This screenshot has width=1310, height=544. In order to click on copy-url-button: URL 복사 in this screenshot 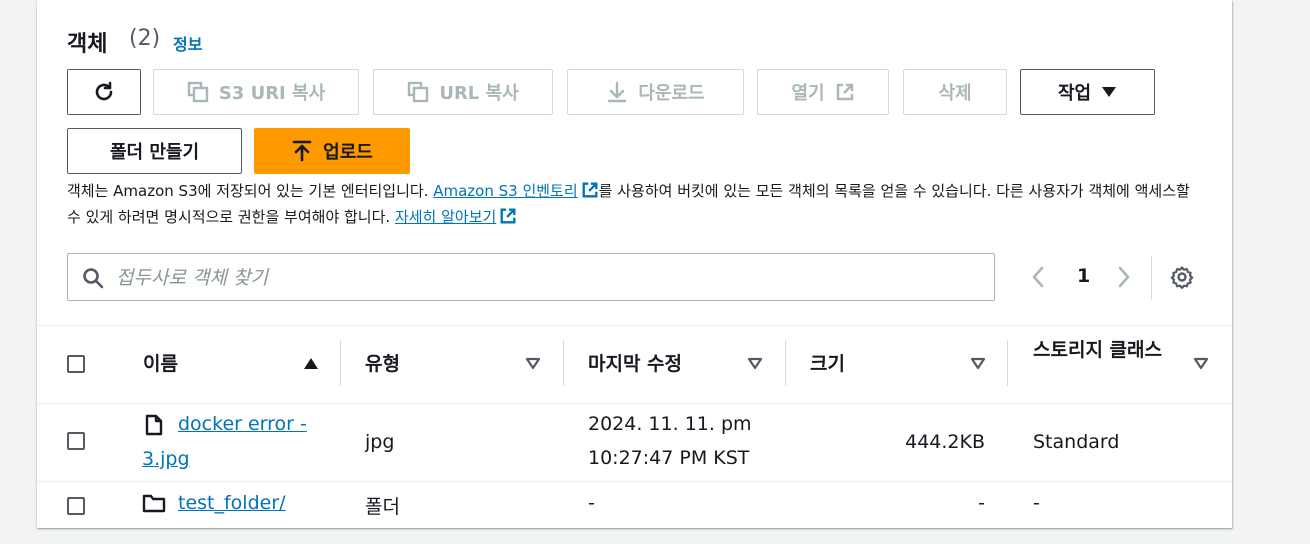, I will do `click(463, 92)`.